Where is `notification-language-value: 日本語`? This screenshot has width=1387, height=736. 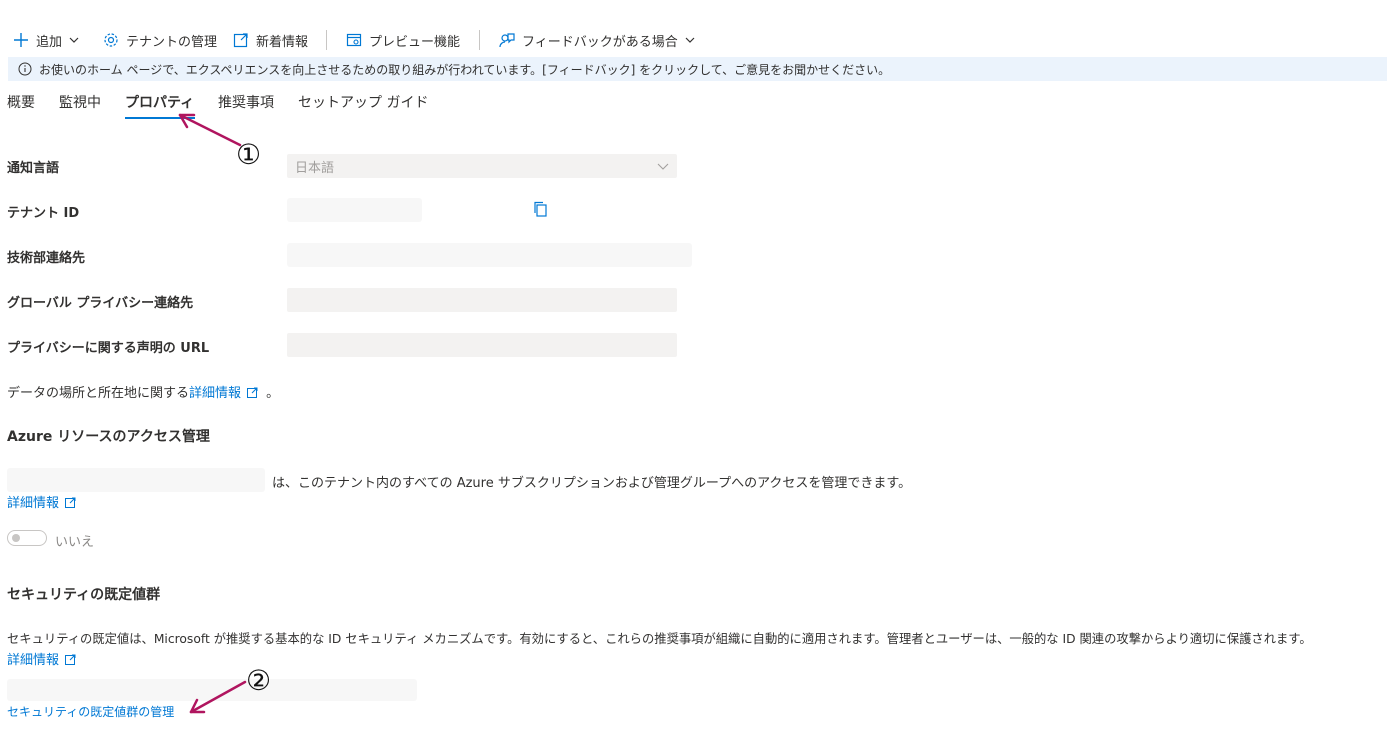 notification-language-value: 日本語 is located at coordinates (315, 168).